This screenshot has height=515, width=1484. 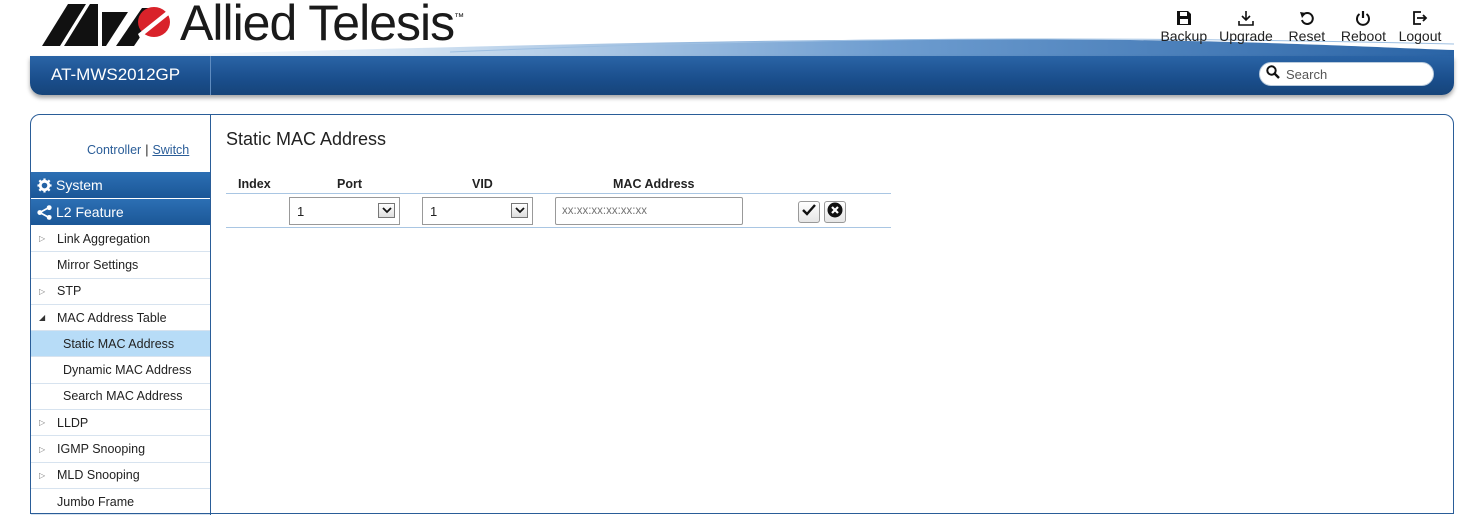 I want to click on cancel-button, so click(x=835, y=212).